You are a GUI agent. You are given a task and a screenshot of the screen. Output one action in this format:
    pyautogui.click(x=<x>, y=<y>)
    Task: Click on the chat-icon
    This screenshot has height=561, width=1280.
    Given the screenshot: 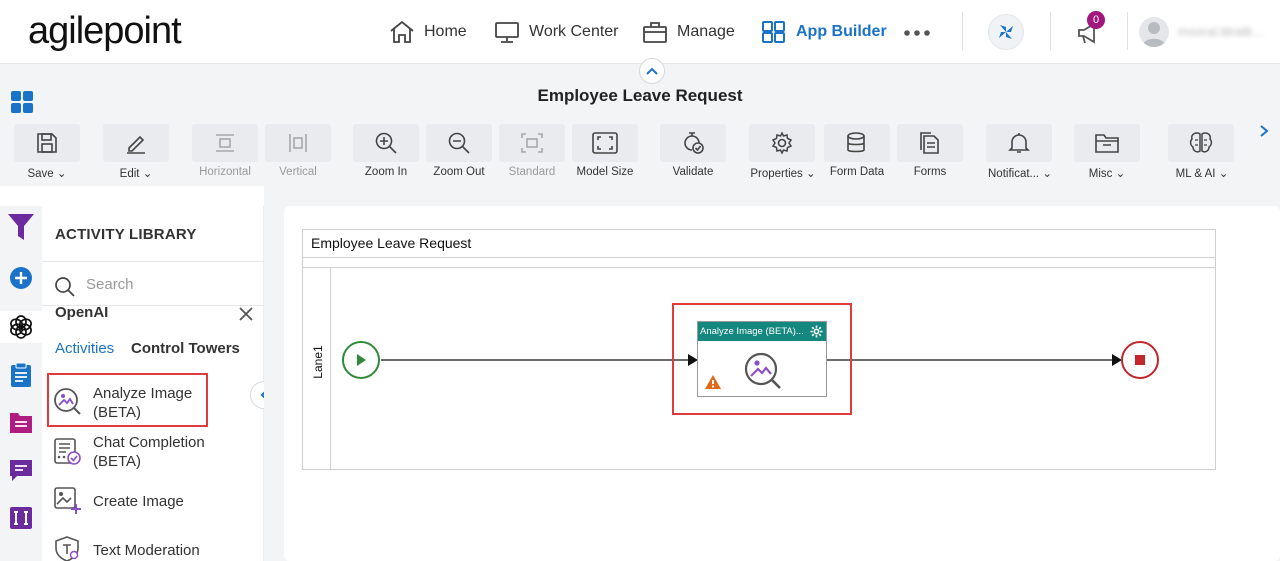 What is the action you would take?
    pyautogui.click(x=21, y=470)
    